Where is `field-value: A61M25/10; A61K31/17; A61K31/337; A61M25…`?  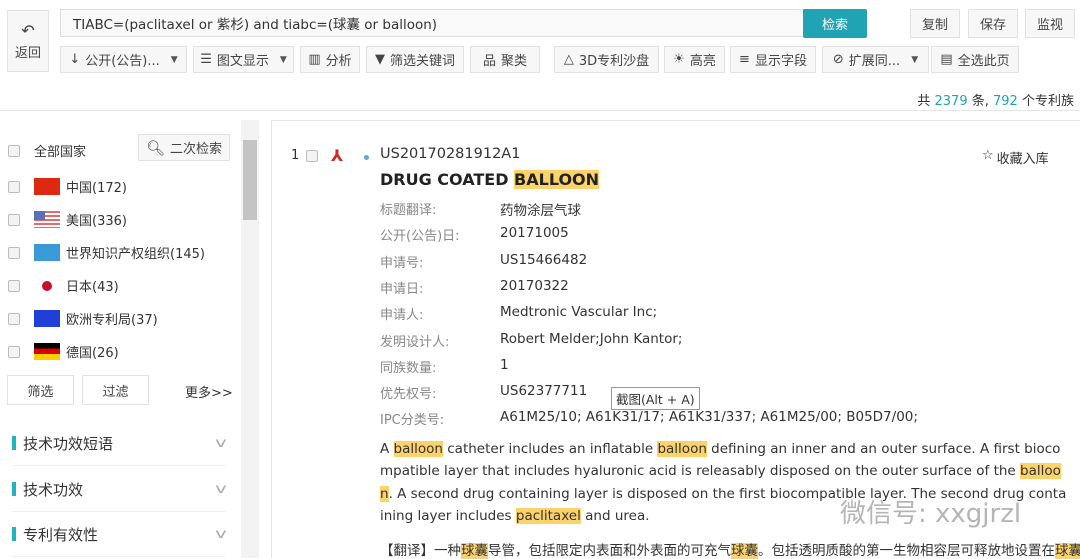
field-value: A61M25/10; A61K31/17; A61K31/337; A61M25… is located at coordinates (709, 417).